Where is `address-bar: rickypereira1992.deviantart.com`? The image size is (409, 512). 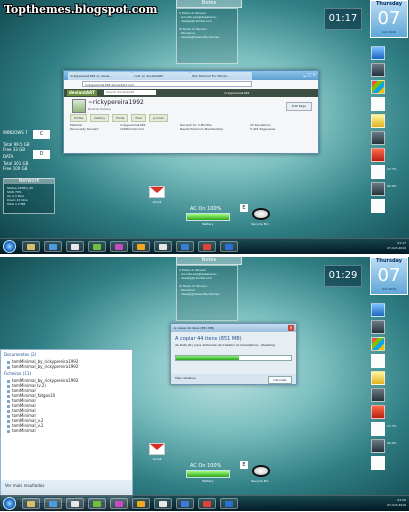
address-bar: rickypereira1992.deviantart.com is located at coordinates (167, 84).